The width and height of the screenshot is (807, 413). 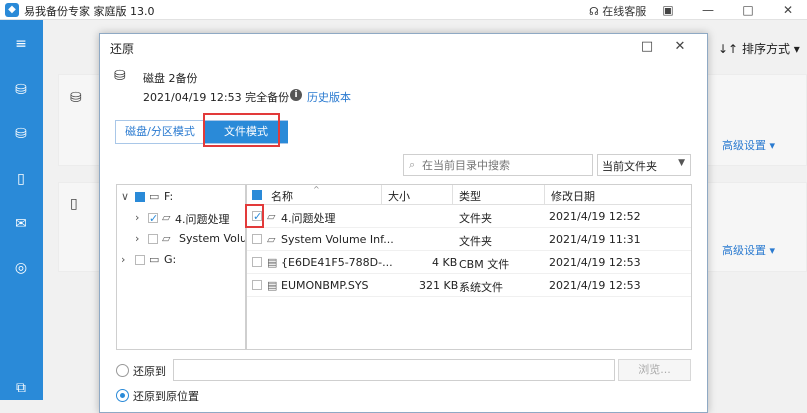 What do you see at coordinates (170, 78) in the screenshot?
I see `disk-name: 磁盘 2备份` at bounding box center [170, 78].